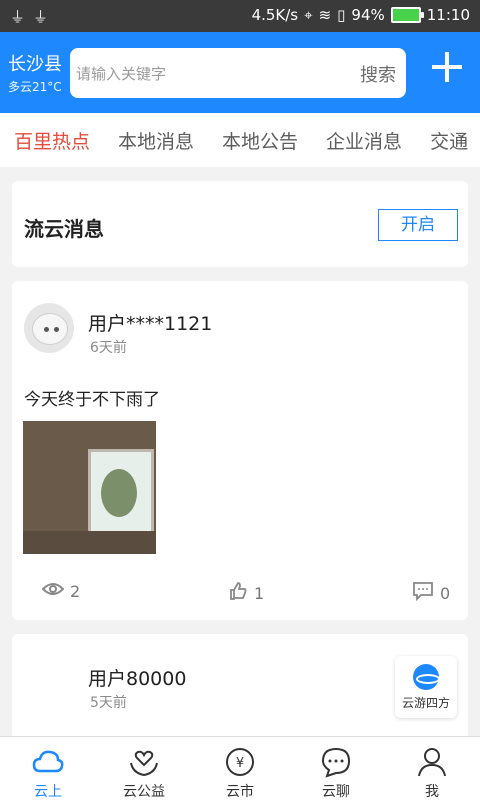 This screenshot has width=480, height=801. Describe the element at coordinates (275, 15) in the screenshot. I see `network-speed: 4.5K/s` at that location.